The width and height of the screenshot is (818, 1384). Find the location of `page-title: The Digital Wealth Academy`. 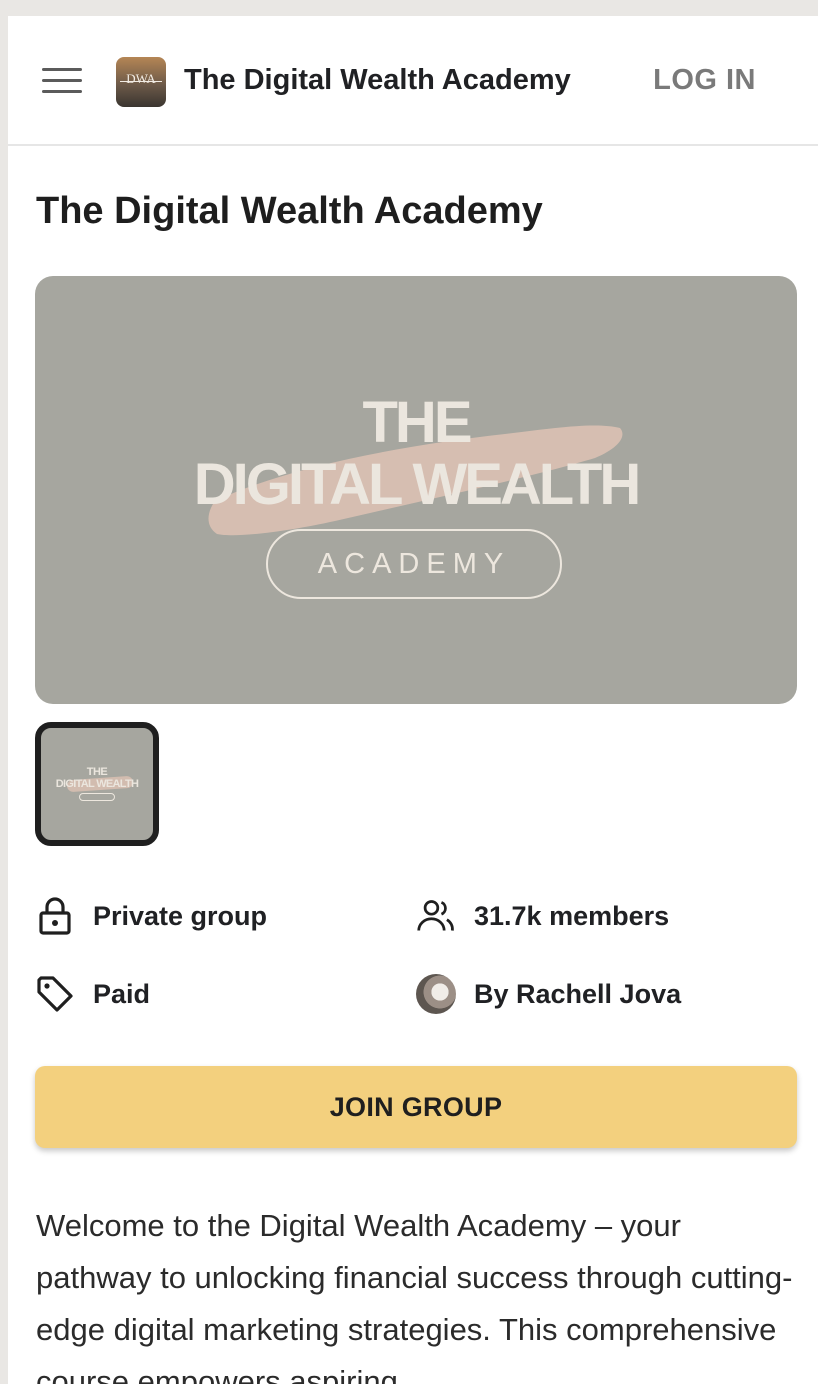

page-title: The Digital Wealth Academy is located at coordinates (289, 211).